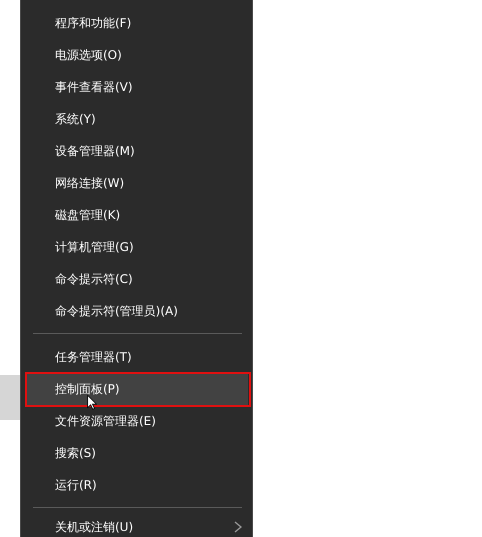  What do you see at coordinates (137, 357) in the screenshot?
I see `menu-item: 任务管理器(T)` at bounding box center [137, 357].